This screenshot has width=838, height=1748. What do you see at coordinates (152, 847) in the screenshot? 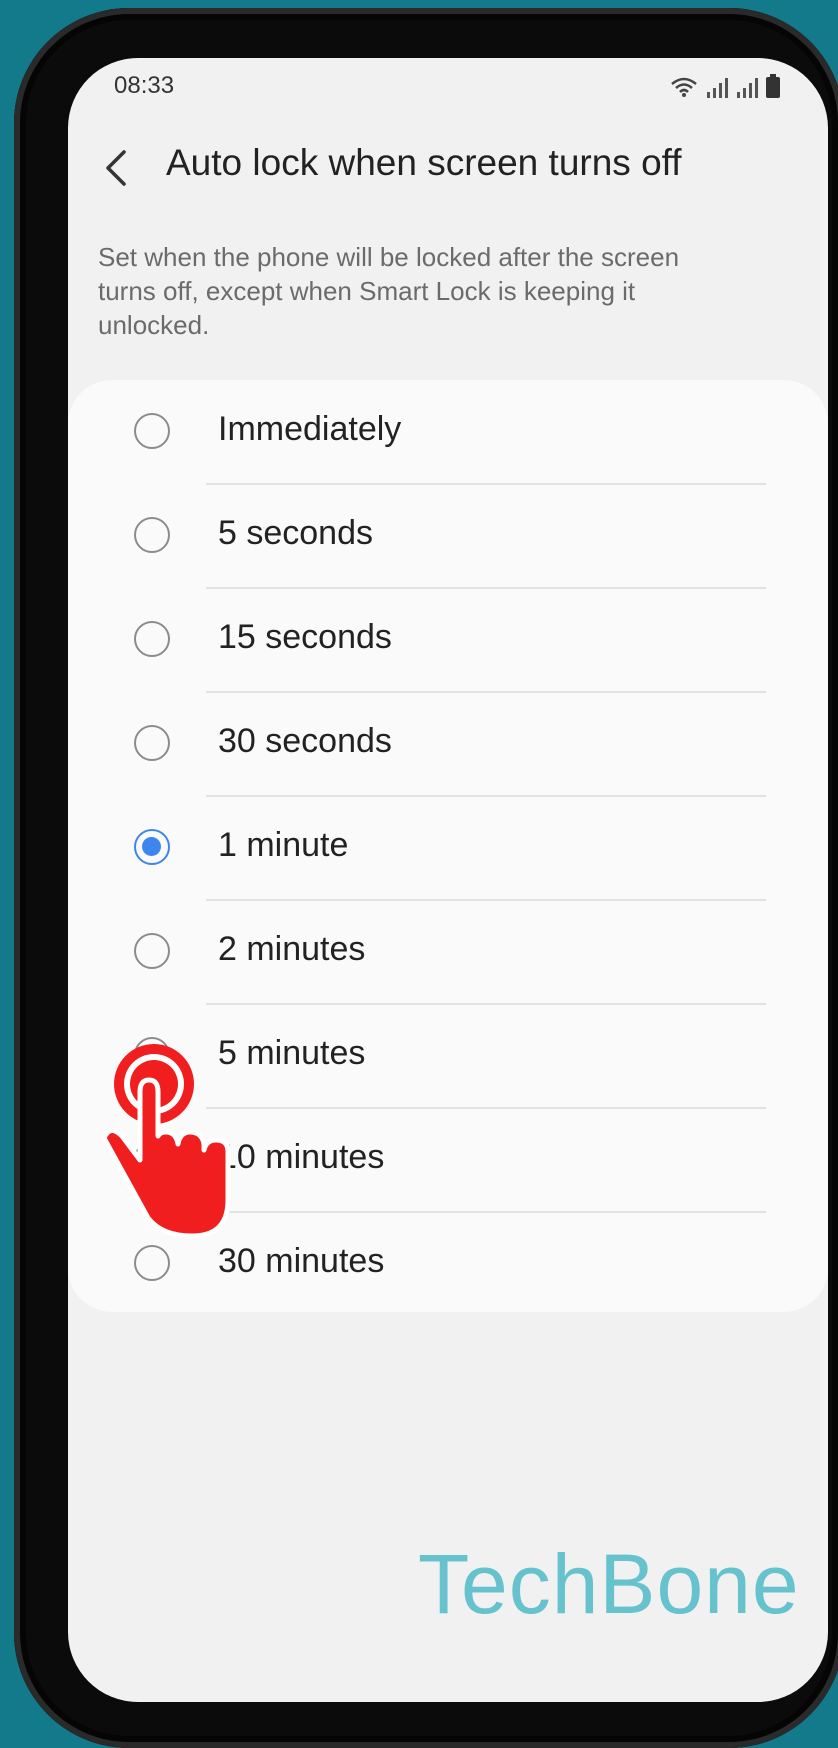
I see `radio-button-selected` at bounding box center [152, 847].